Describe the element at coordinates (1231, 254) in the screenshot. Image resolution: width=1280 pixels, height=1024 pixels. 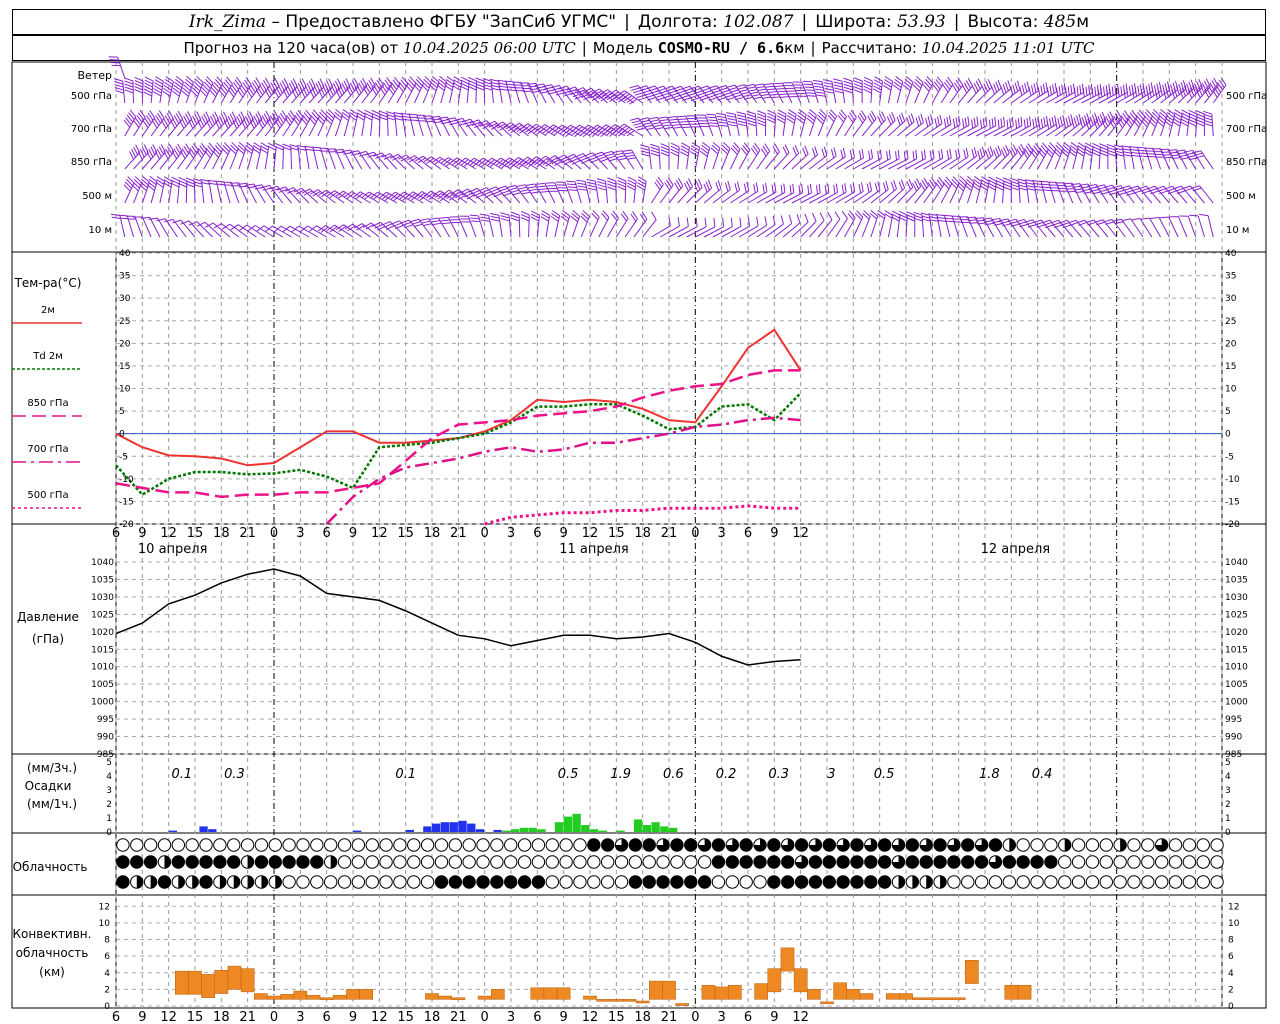
I see `temp-ytick-right: 40` at that location.